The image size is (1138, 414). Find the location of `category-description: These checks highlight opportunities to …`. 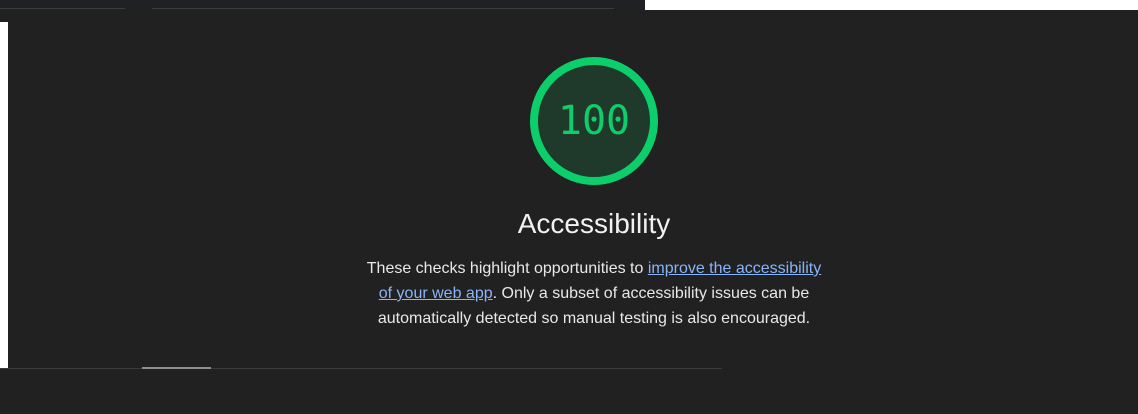

category-description: These checks highlight opportunities to … is located at coordinates (594, 293).